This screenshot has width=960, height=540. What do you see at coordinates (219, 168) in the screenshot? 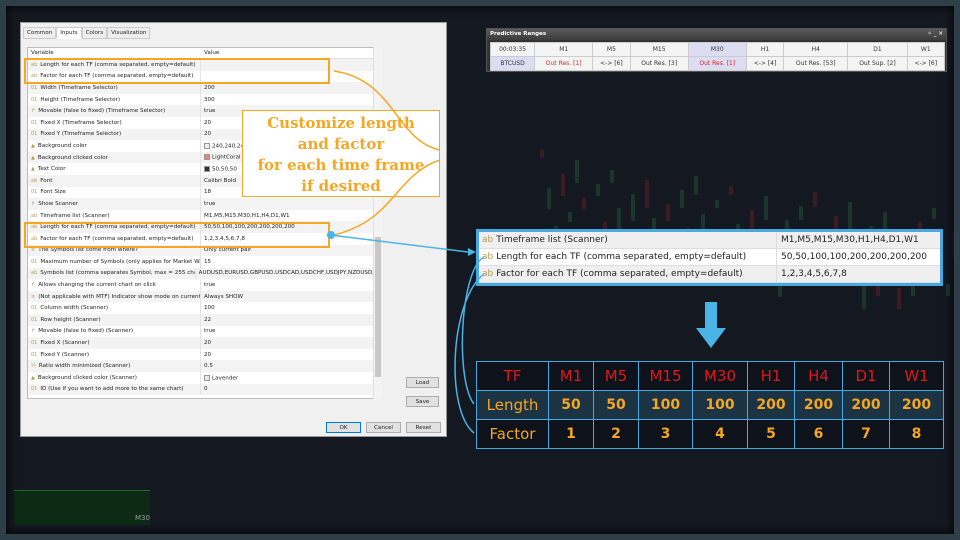
I see `input-value: 50,50,50` at bounding box center [219, 168].